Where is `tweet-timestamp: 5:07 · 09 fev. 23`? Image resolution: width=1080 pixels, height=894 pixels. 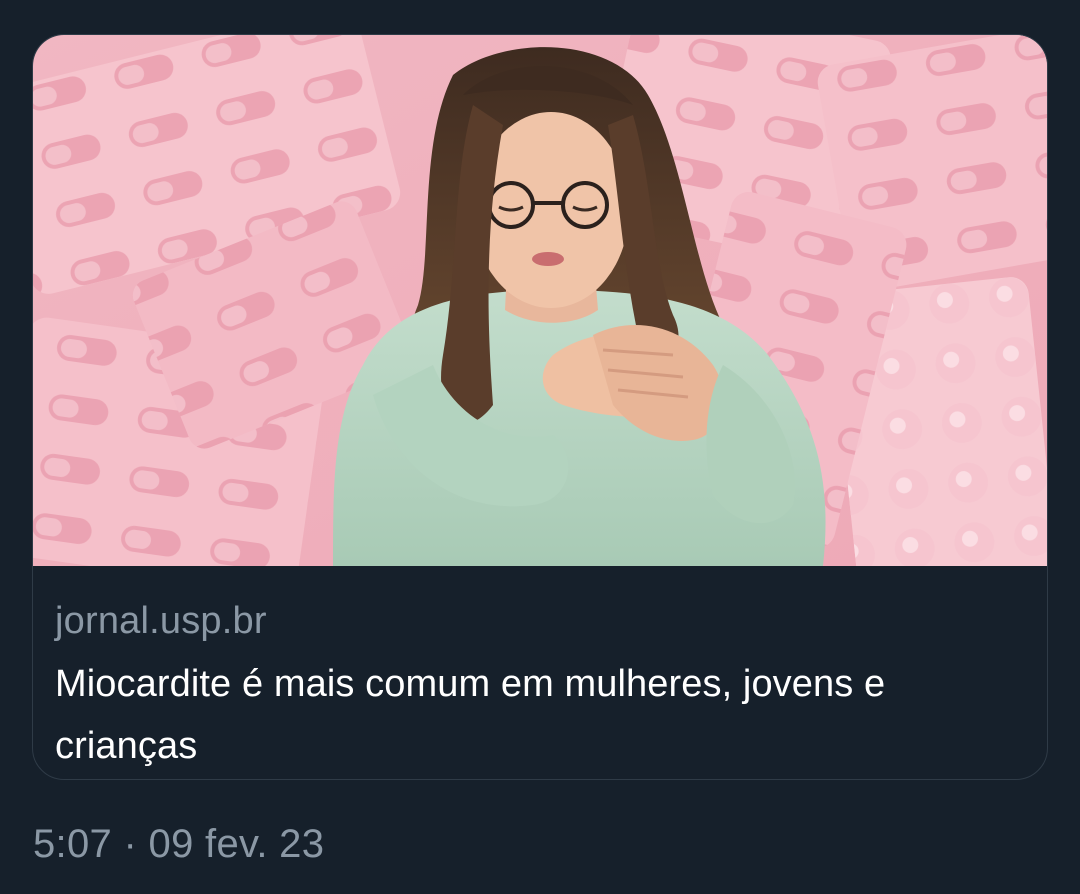 tweet-timestamp: 5:07 · 09 fev. 23 is located at coordinates (178, 844).